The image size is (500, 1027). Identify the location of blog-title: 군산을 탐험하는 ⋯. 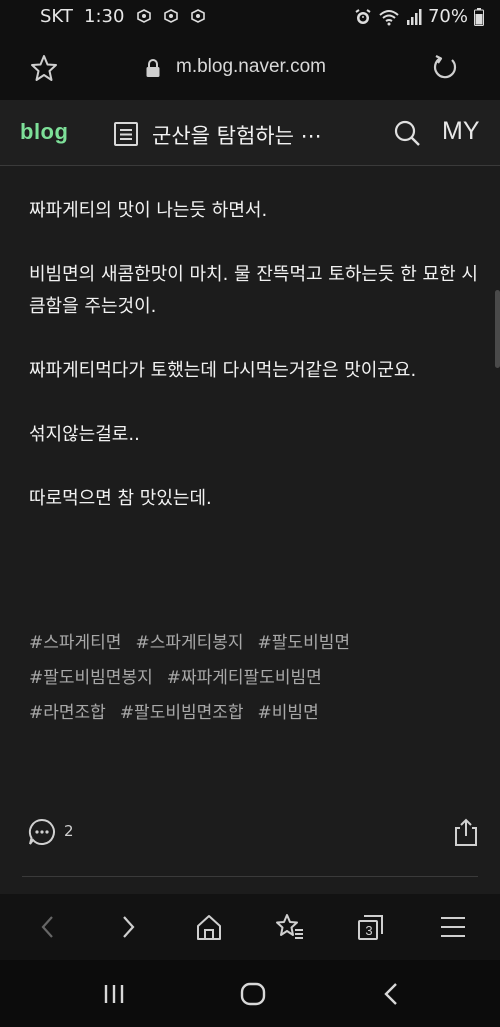
(237, 135).